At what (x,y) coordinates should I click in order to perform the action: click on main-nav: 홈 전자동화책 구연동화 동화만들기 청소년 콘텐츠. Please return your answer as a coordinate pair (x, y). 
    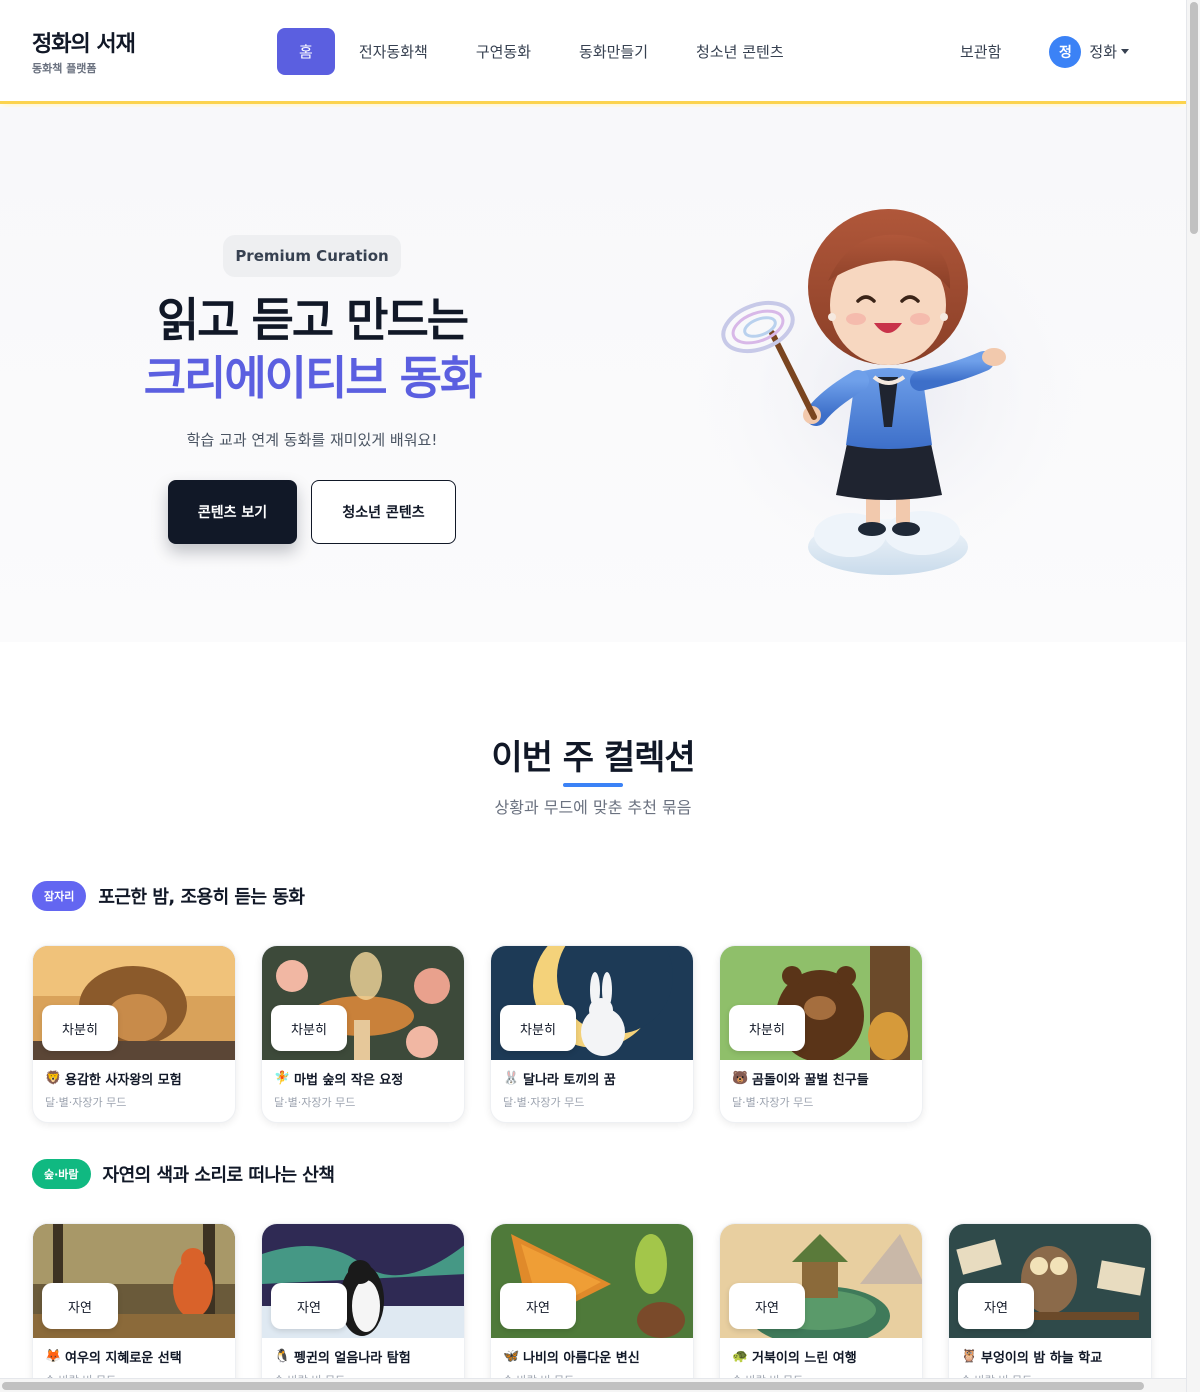
    Looking at the image, I should click on (542, 51).